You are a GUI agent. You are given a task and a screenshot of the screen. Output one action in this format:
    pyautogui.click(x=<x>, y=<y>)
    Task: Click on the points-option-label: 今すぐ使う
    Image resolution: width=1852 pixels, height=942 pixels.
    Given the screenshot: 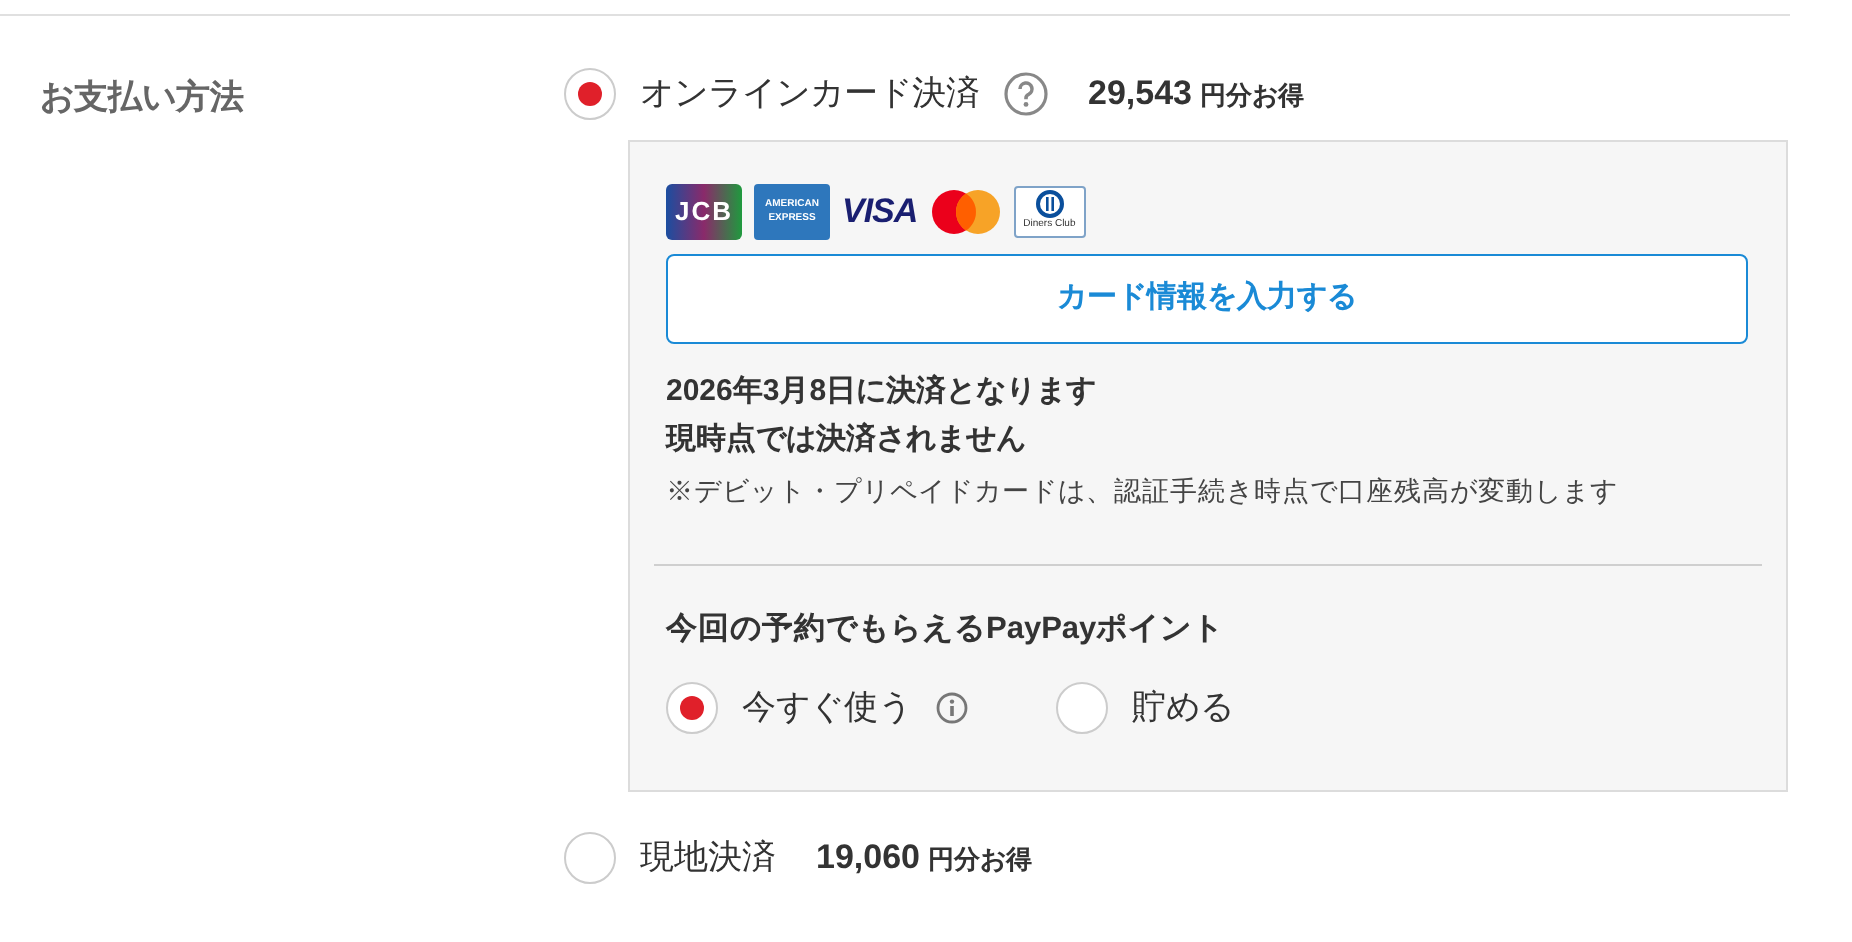 What is the action you would take?
    pyautogui.click(x=827, y=707)
    